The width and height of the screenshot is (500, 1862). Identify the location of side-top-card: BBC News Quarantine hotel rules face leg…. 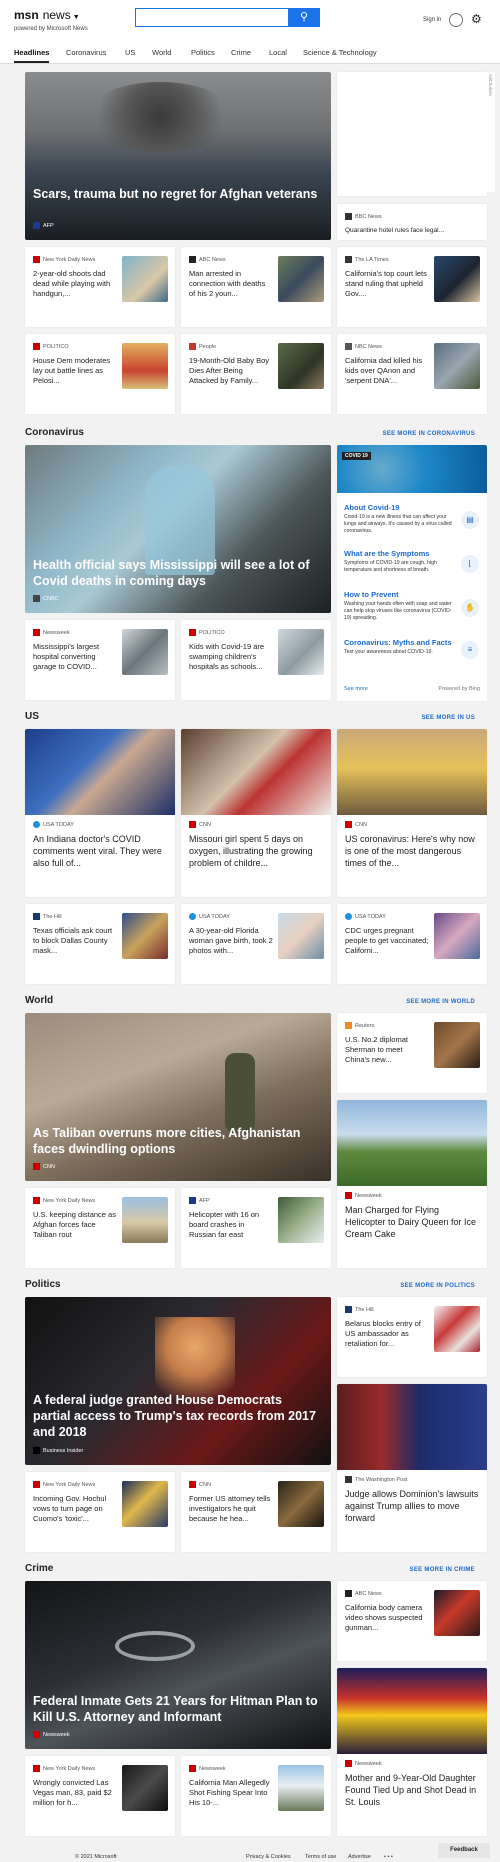
(412, 222).